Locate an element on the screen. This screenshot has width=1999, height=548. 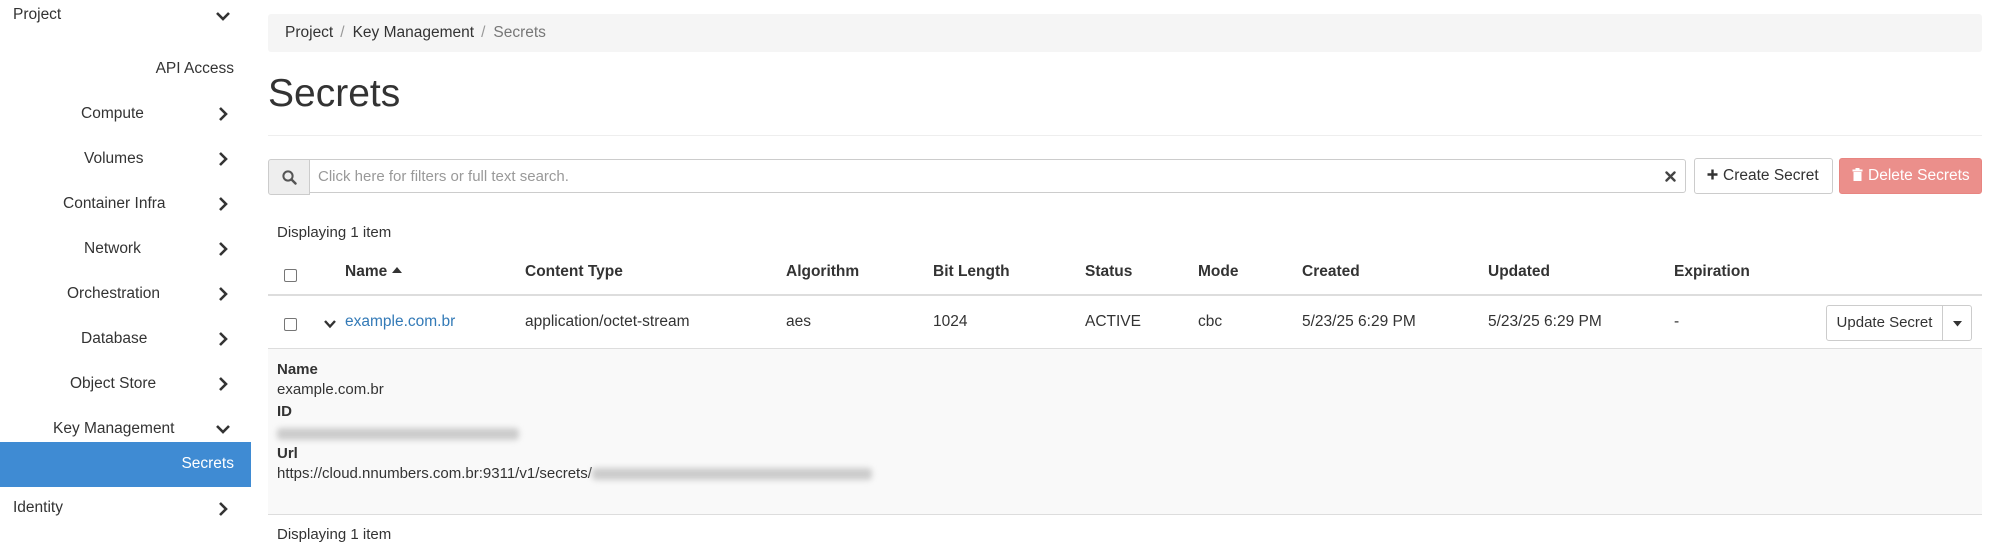
breadcrumb-item-project: Project is located at coordinates (309, 33).